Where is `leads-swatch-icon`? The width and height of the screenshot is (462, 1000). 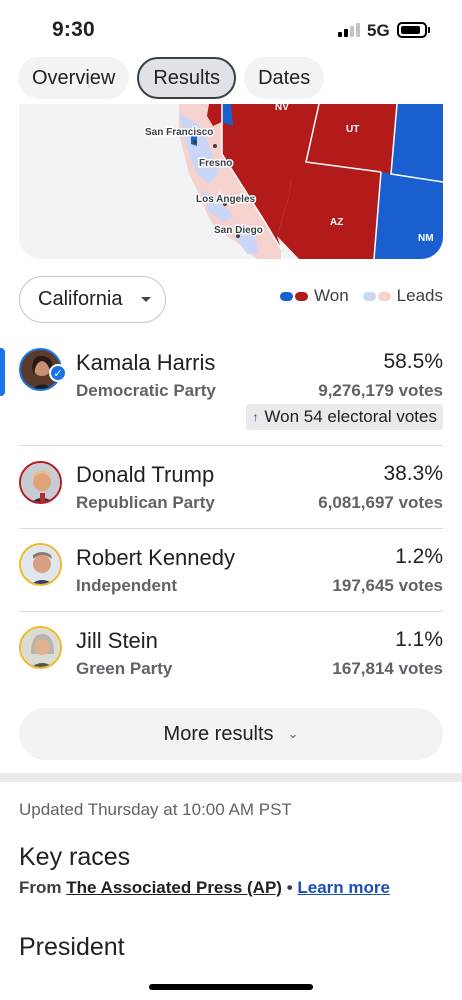
leads-swatch-icon is located at coordinates (376, 296).